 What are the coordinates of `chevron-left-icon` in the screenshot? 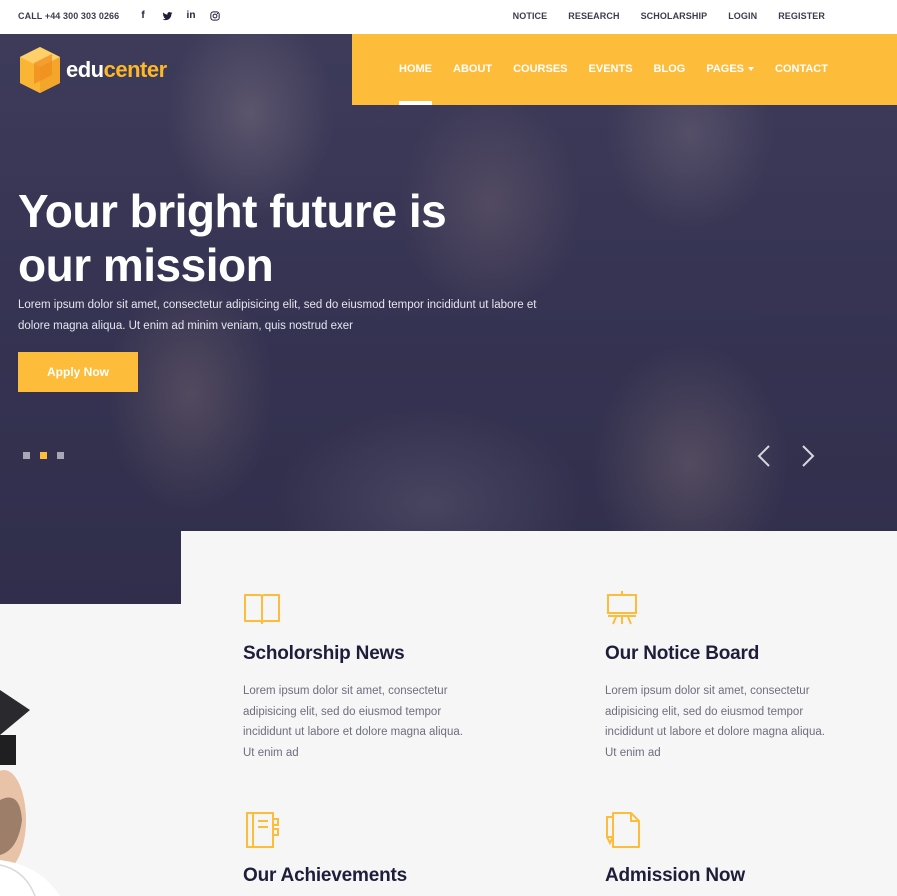 It's located at (763, 456).